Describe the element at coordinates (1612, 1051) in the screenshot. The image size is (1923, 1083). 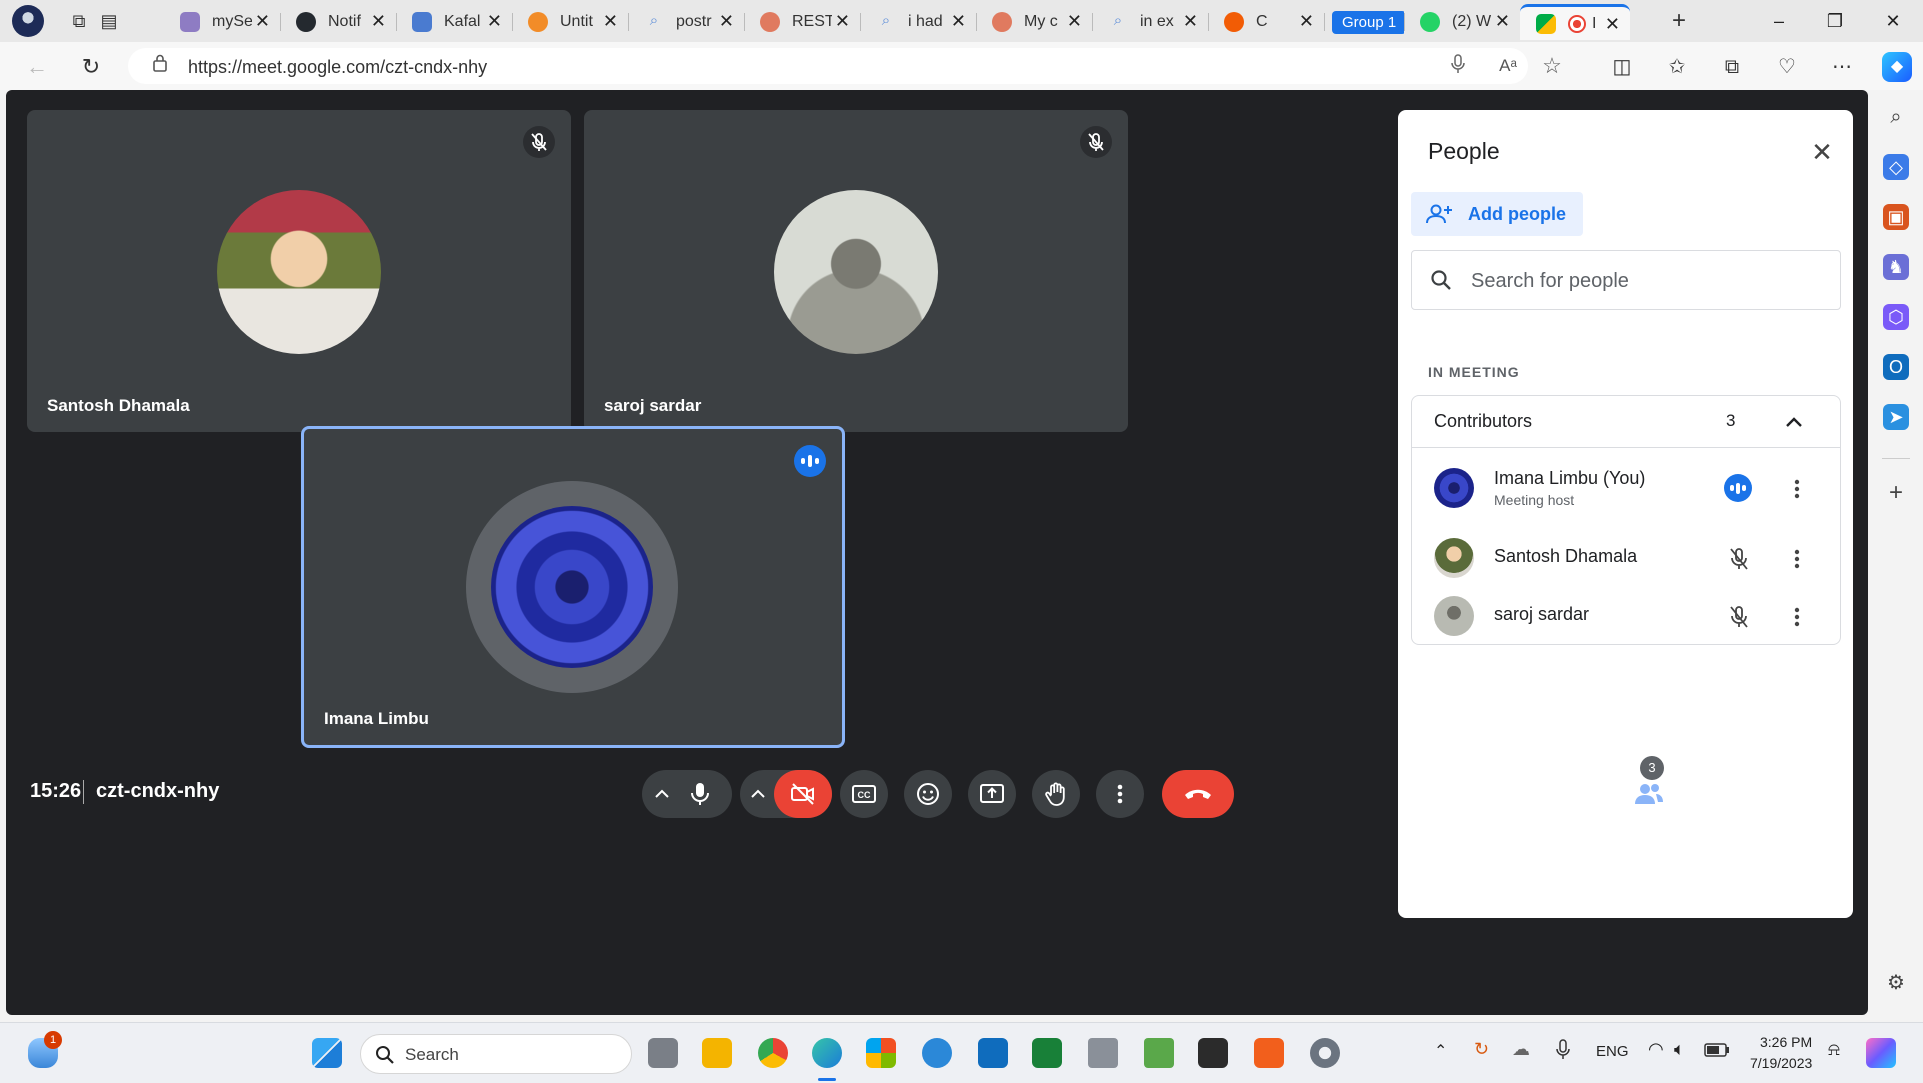
I see `language-indicator: ENG` at that location.